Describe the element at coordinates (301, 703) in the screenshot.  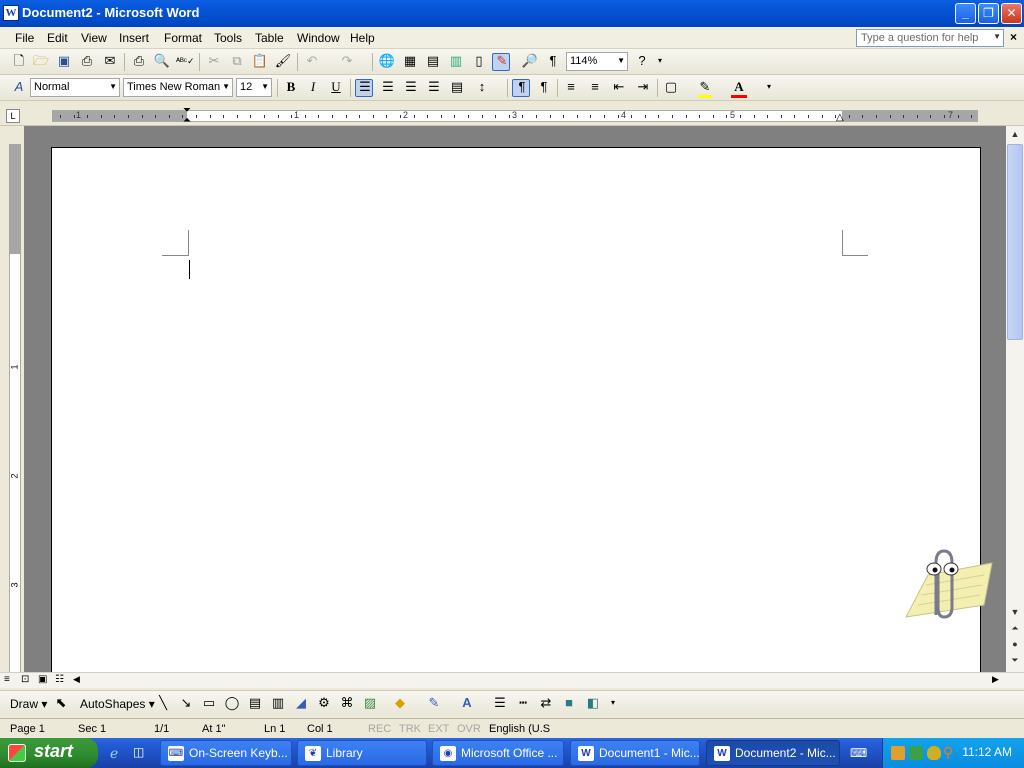
I see `wordart-icon: ◢` at that location.